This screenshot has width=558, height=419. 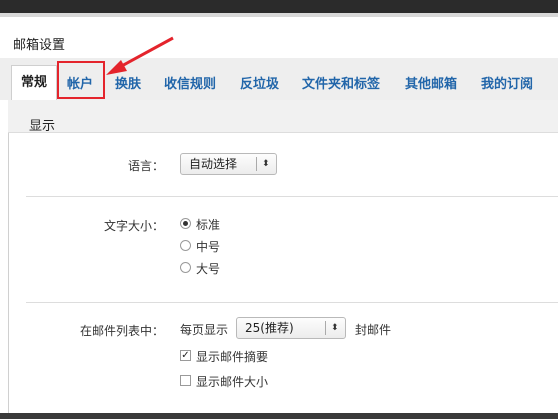 I want to click on per-page-select: 25(推荐) ⬍, so click(x=291, y=328).